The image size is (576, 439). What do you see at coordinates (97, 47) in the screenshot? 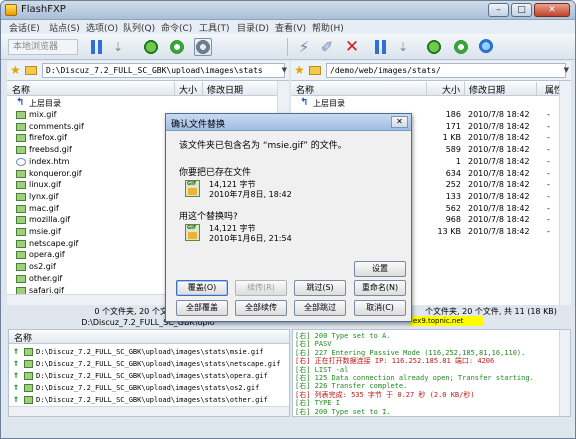
I see `pause-icon` at bounding box center [97, 47].